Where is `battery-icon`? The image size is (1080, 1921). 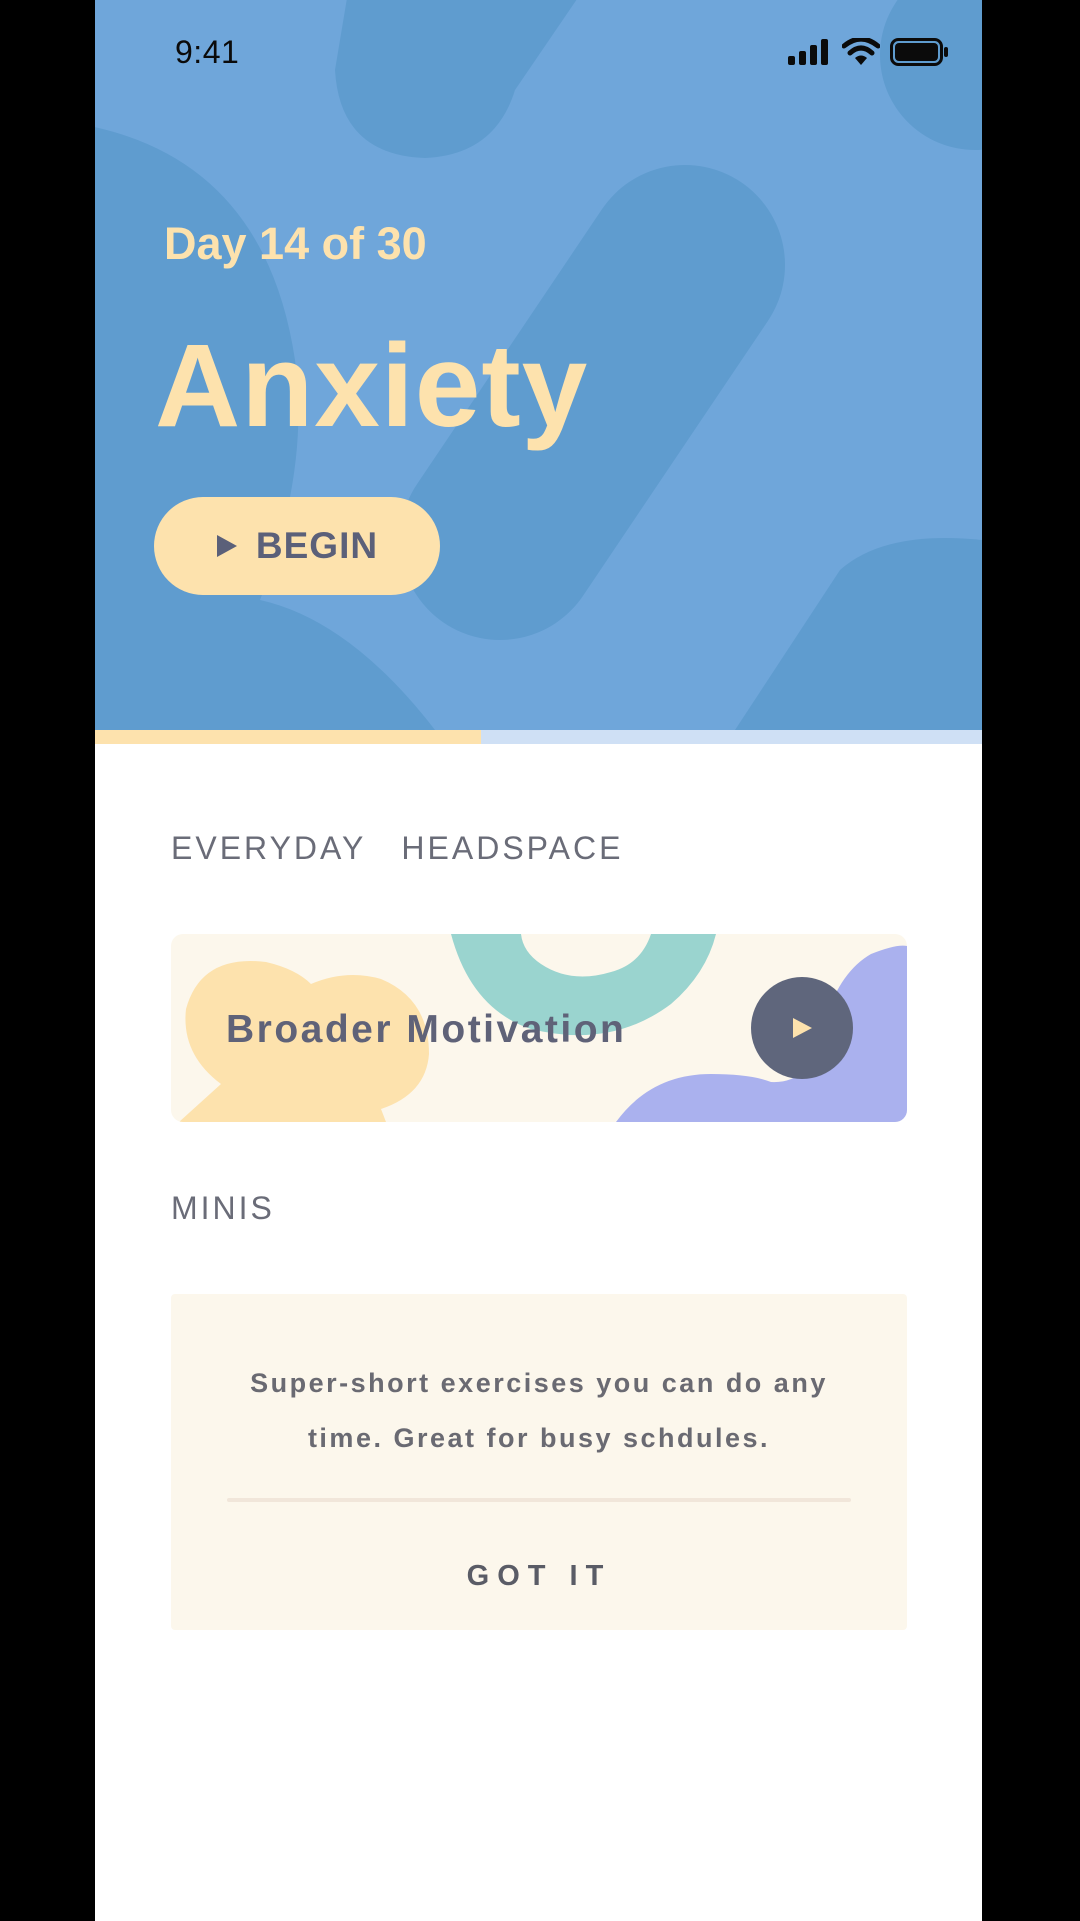
battery-icon is located at coordinates (919, 52).